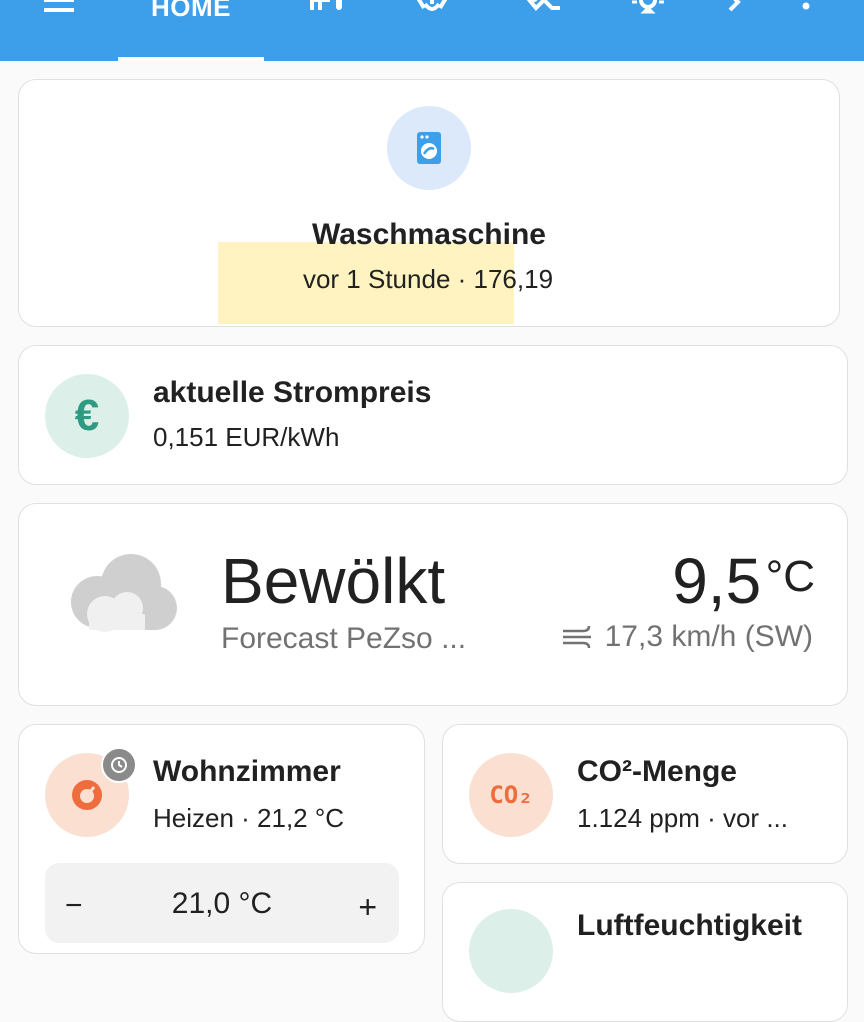 This screenshot has width=864, height=1022. I want to click on euro-glyph: €, so click(87, 415).